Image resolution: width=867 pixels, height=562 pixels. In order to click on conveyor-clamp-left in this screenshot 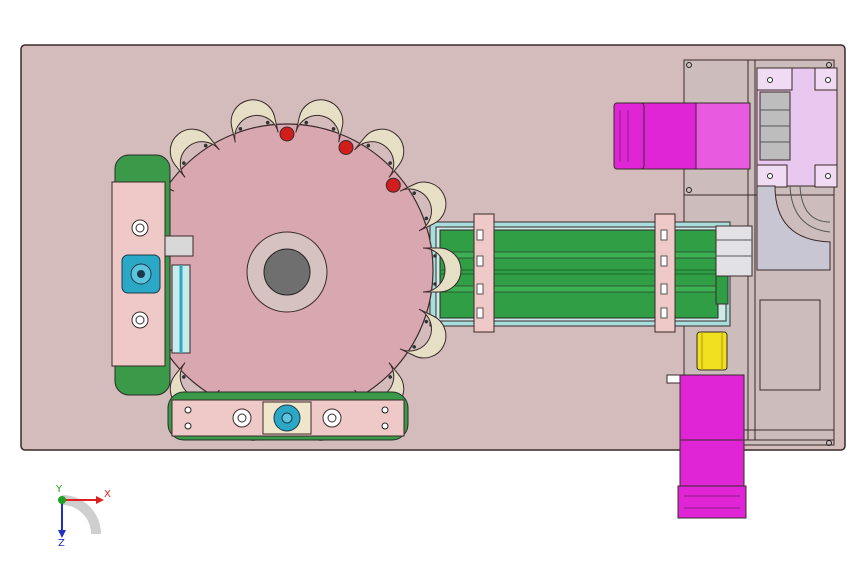, I will do `click(484, 273)`.